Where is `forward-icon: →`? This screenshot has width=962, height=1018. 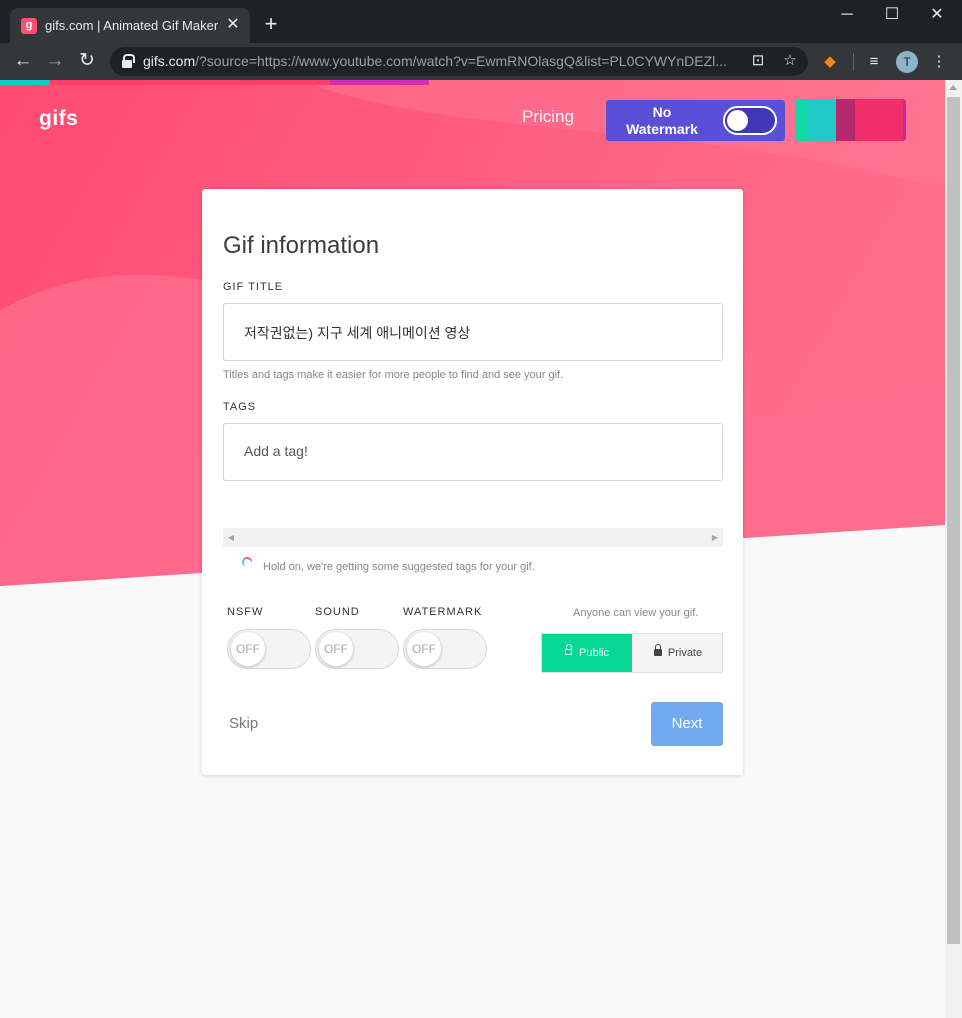 forward-icon: → is located at coordinates (55, 62).